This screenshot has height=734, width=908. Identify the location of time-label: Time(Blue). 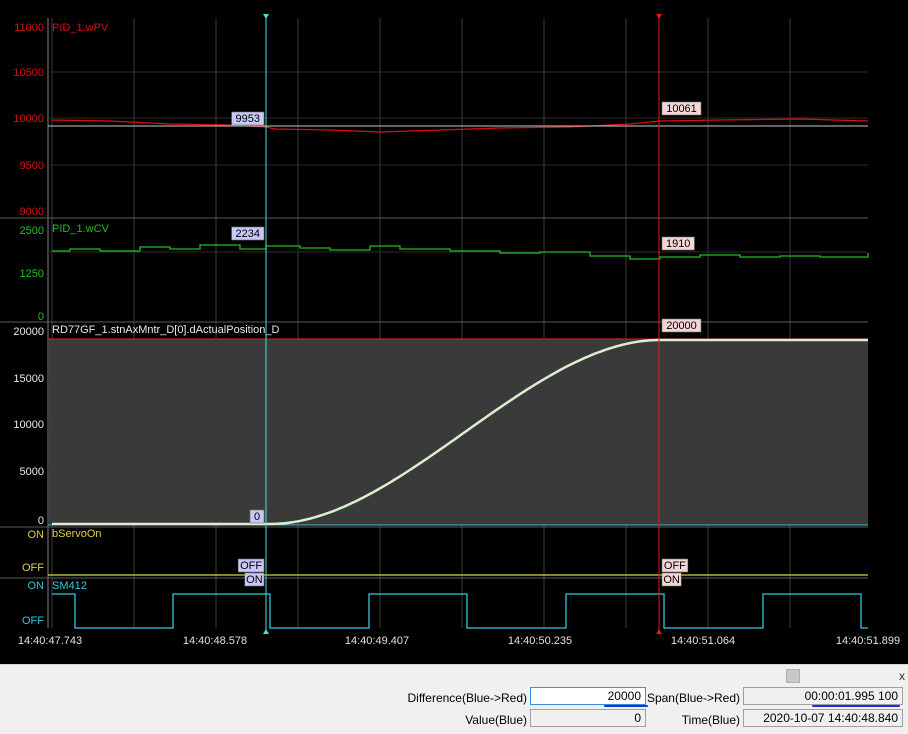
(710, 720).